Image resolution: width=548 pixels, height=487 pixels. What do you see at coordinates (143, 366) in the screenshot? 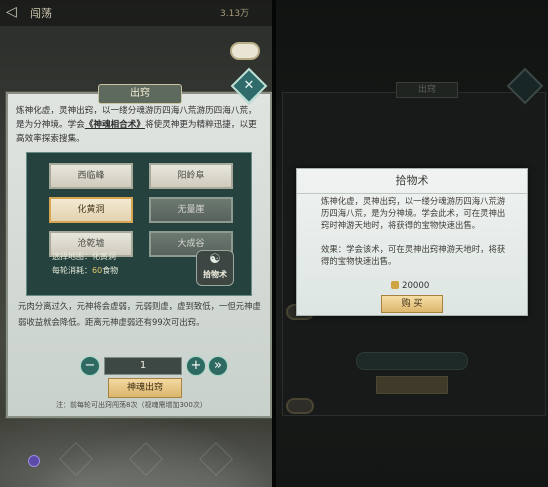
I see `count-value: 1` at bounding box center [143, 366].